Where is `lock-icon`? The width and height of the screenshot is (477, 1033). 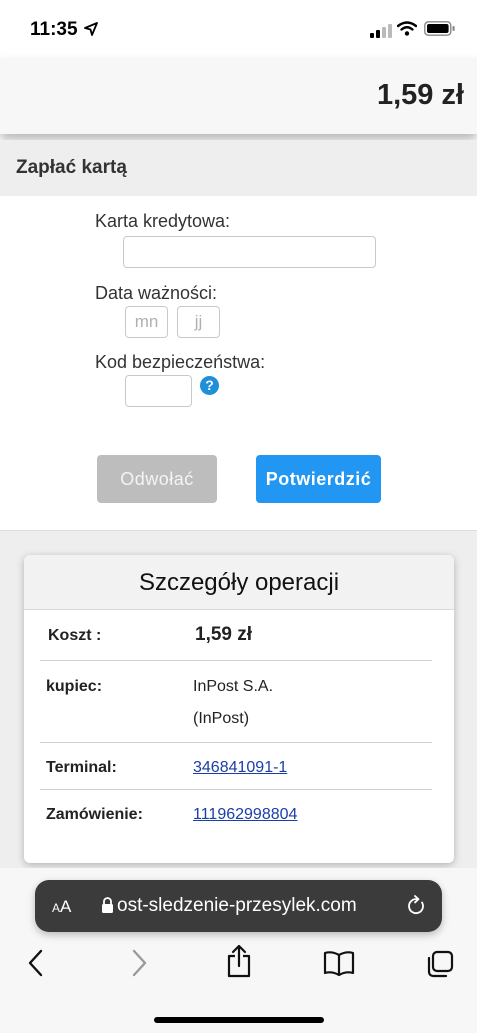
lock-icon is located at coordinates (107, 905).